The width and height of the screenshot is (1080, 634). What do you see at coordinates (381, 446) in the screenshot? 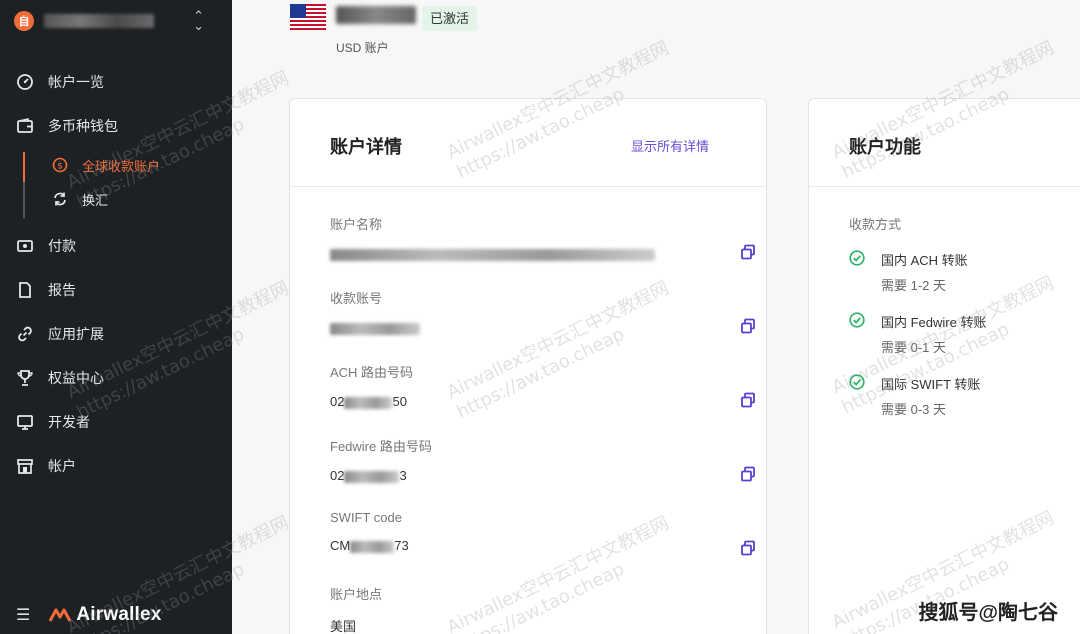
I see `field-label: Fedwire 路由号码` at bounding box center [381, 446].